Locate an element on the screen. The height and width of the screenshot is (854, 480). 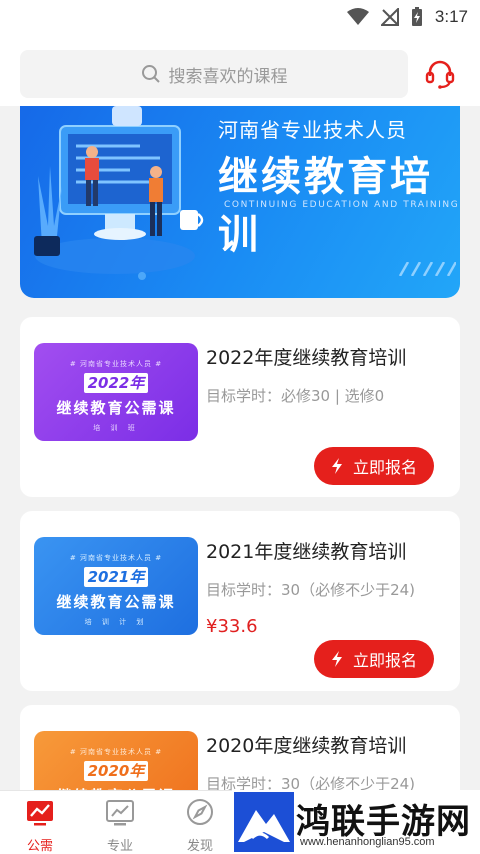
thumbnail-footer: 培 训 班 is located at coordinates (116, 428).